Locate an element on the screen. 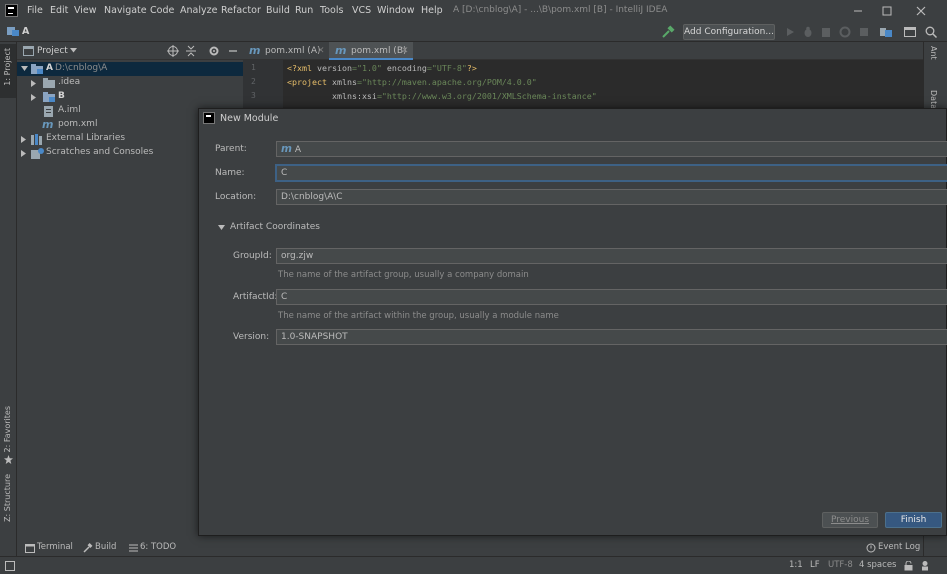  menu-vcs: VCS is located at coordinates (361, 10).